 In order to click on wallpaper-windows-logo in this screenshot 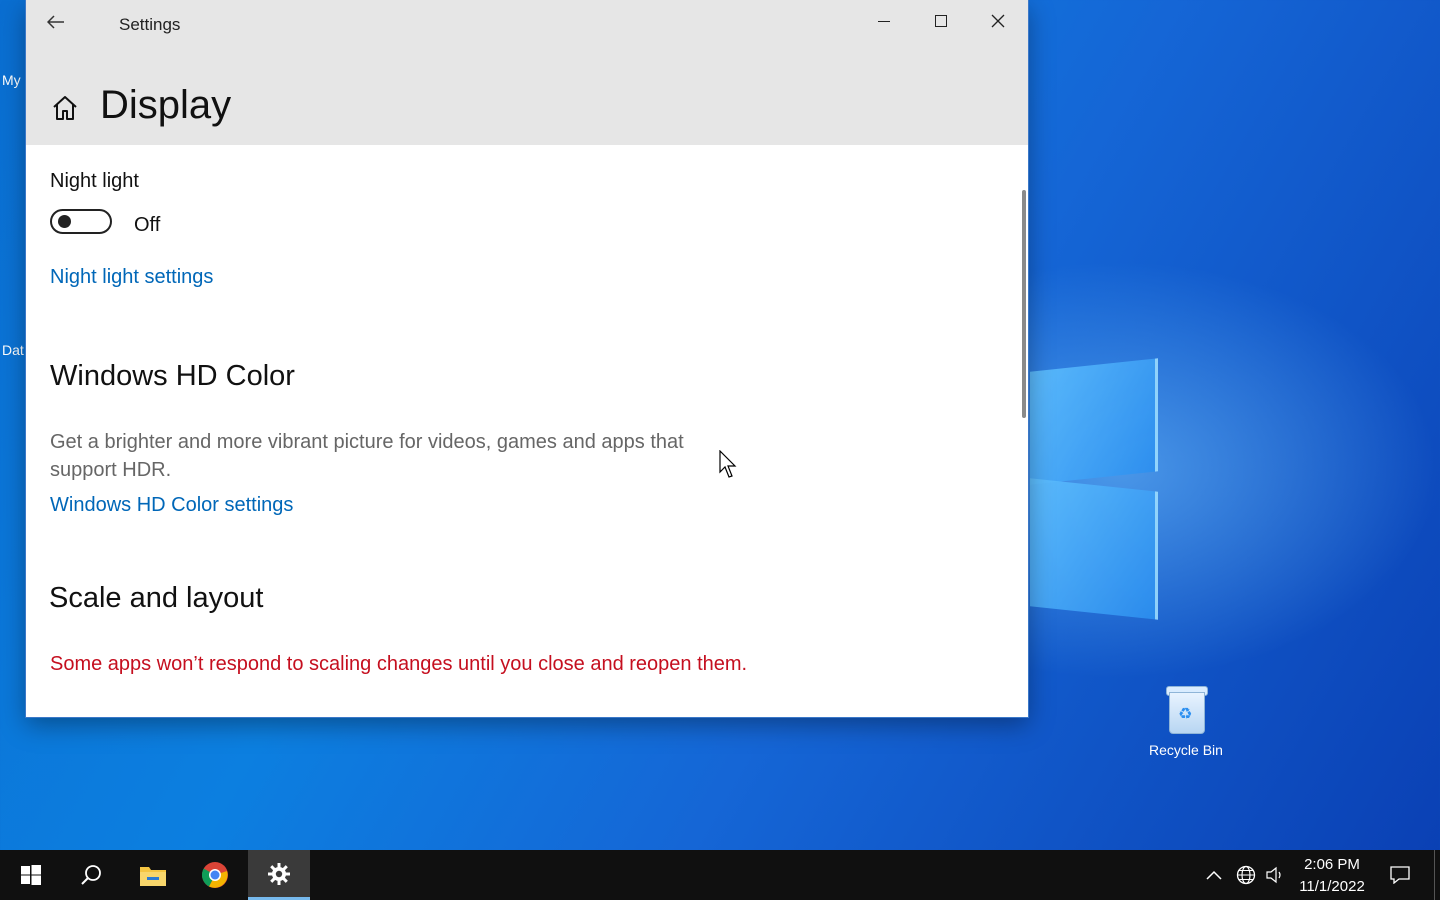, I will do `click(1095, 482)`.